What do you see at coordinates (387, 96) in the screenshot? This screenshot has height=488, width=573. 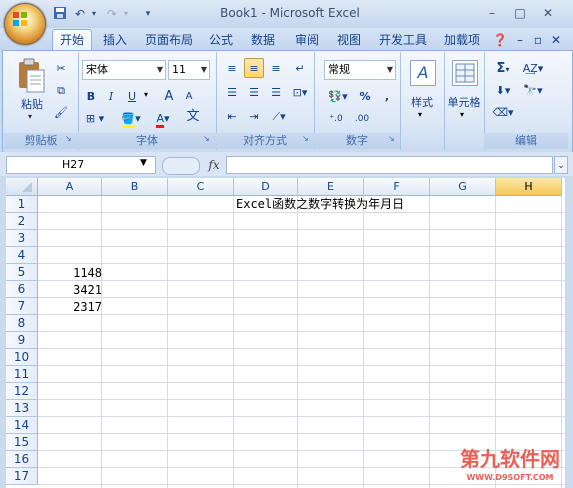 I see `comma-style-button: ,` at bounding box center [387, 96].